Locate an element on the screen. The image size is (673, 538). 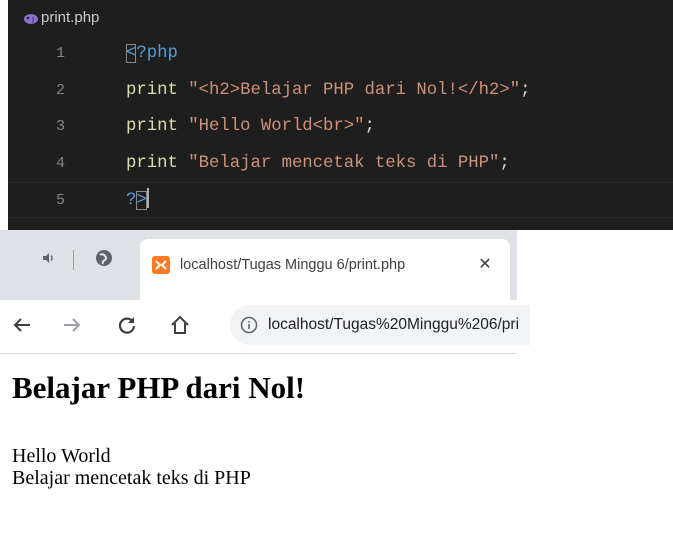
line-code: print "Belajar mencetak teks di PHP"; is located at coordinates (318, 164).